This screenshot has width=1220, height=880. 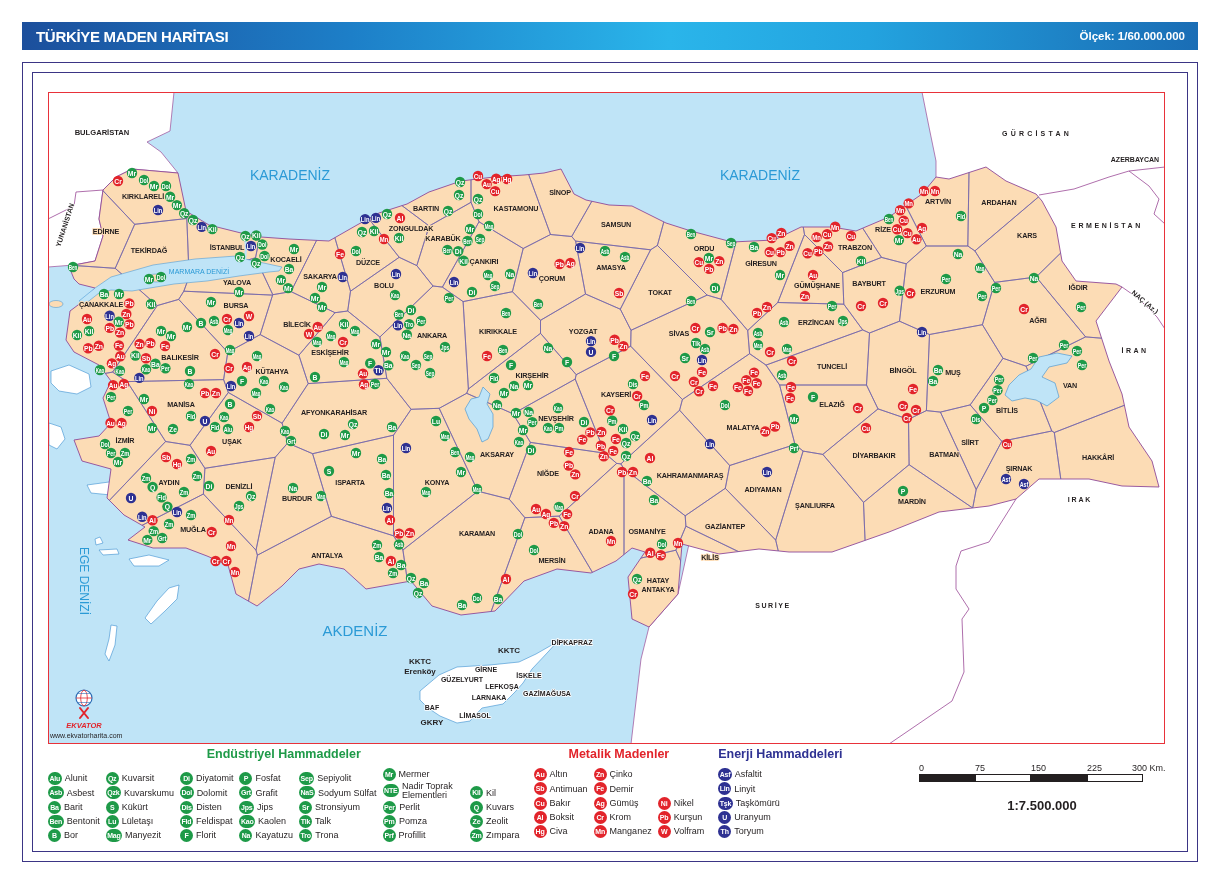 What do you see at coordinates (209, 807) in the screenshot?
I see `legend-label: Disten` at bounding box center [209, 807].